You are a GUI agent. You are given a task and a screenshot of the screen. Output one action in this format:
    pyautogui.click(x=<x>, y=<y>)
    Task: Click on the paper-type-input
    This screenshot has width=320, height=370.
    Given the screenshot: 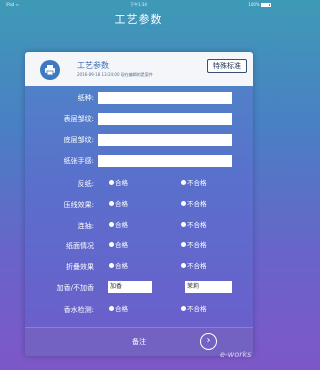 What is the action you would take?
    pyautogui.click(x=165, y=98)
    